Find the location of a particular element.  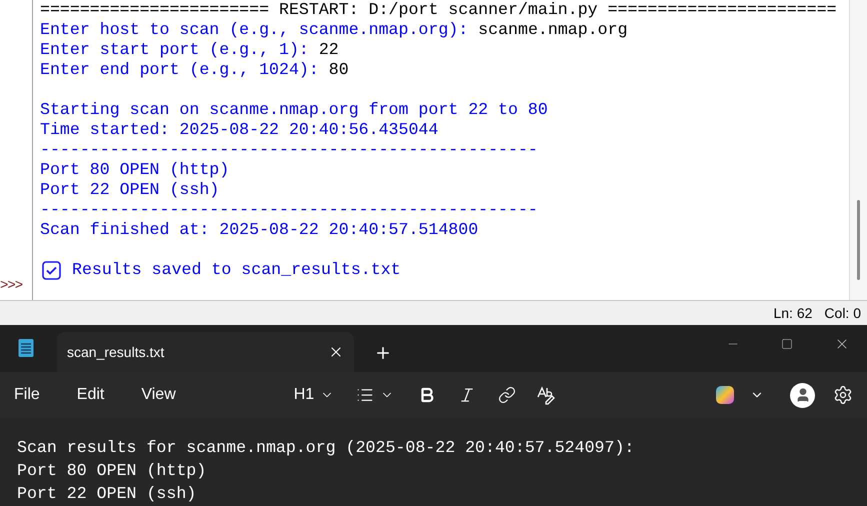

link-icon is located at coordinates (507, 395).